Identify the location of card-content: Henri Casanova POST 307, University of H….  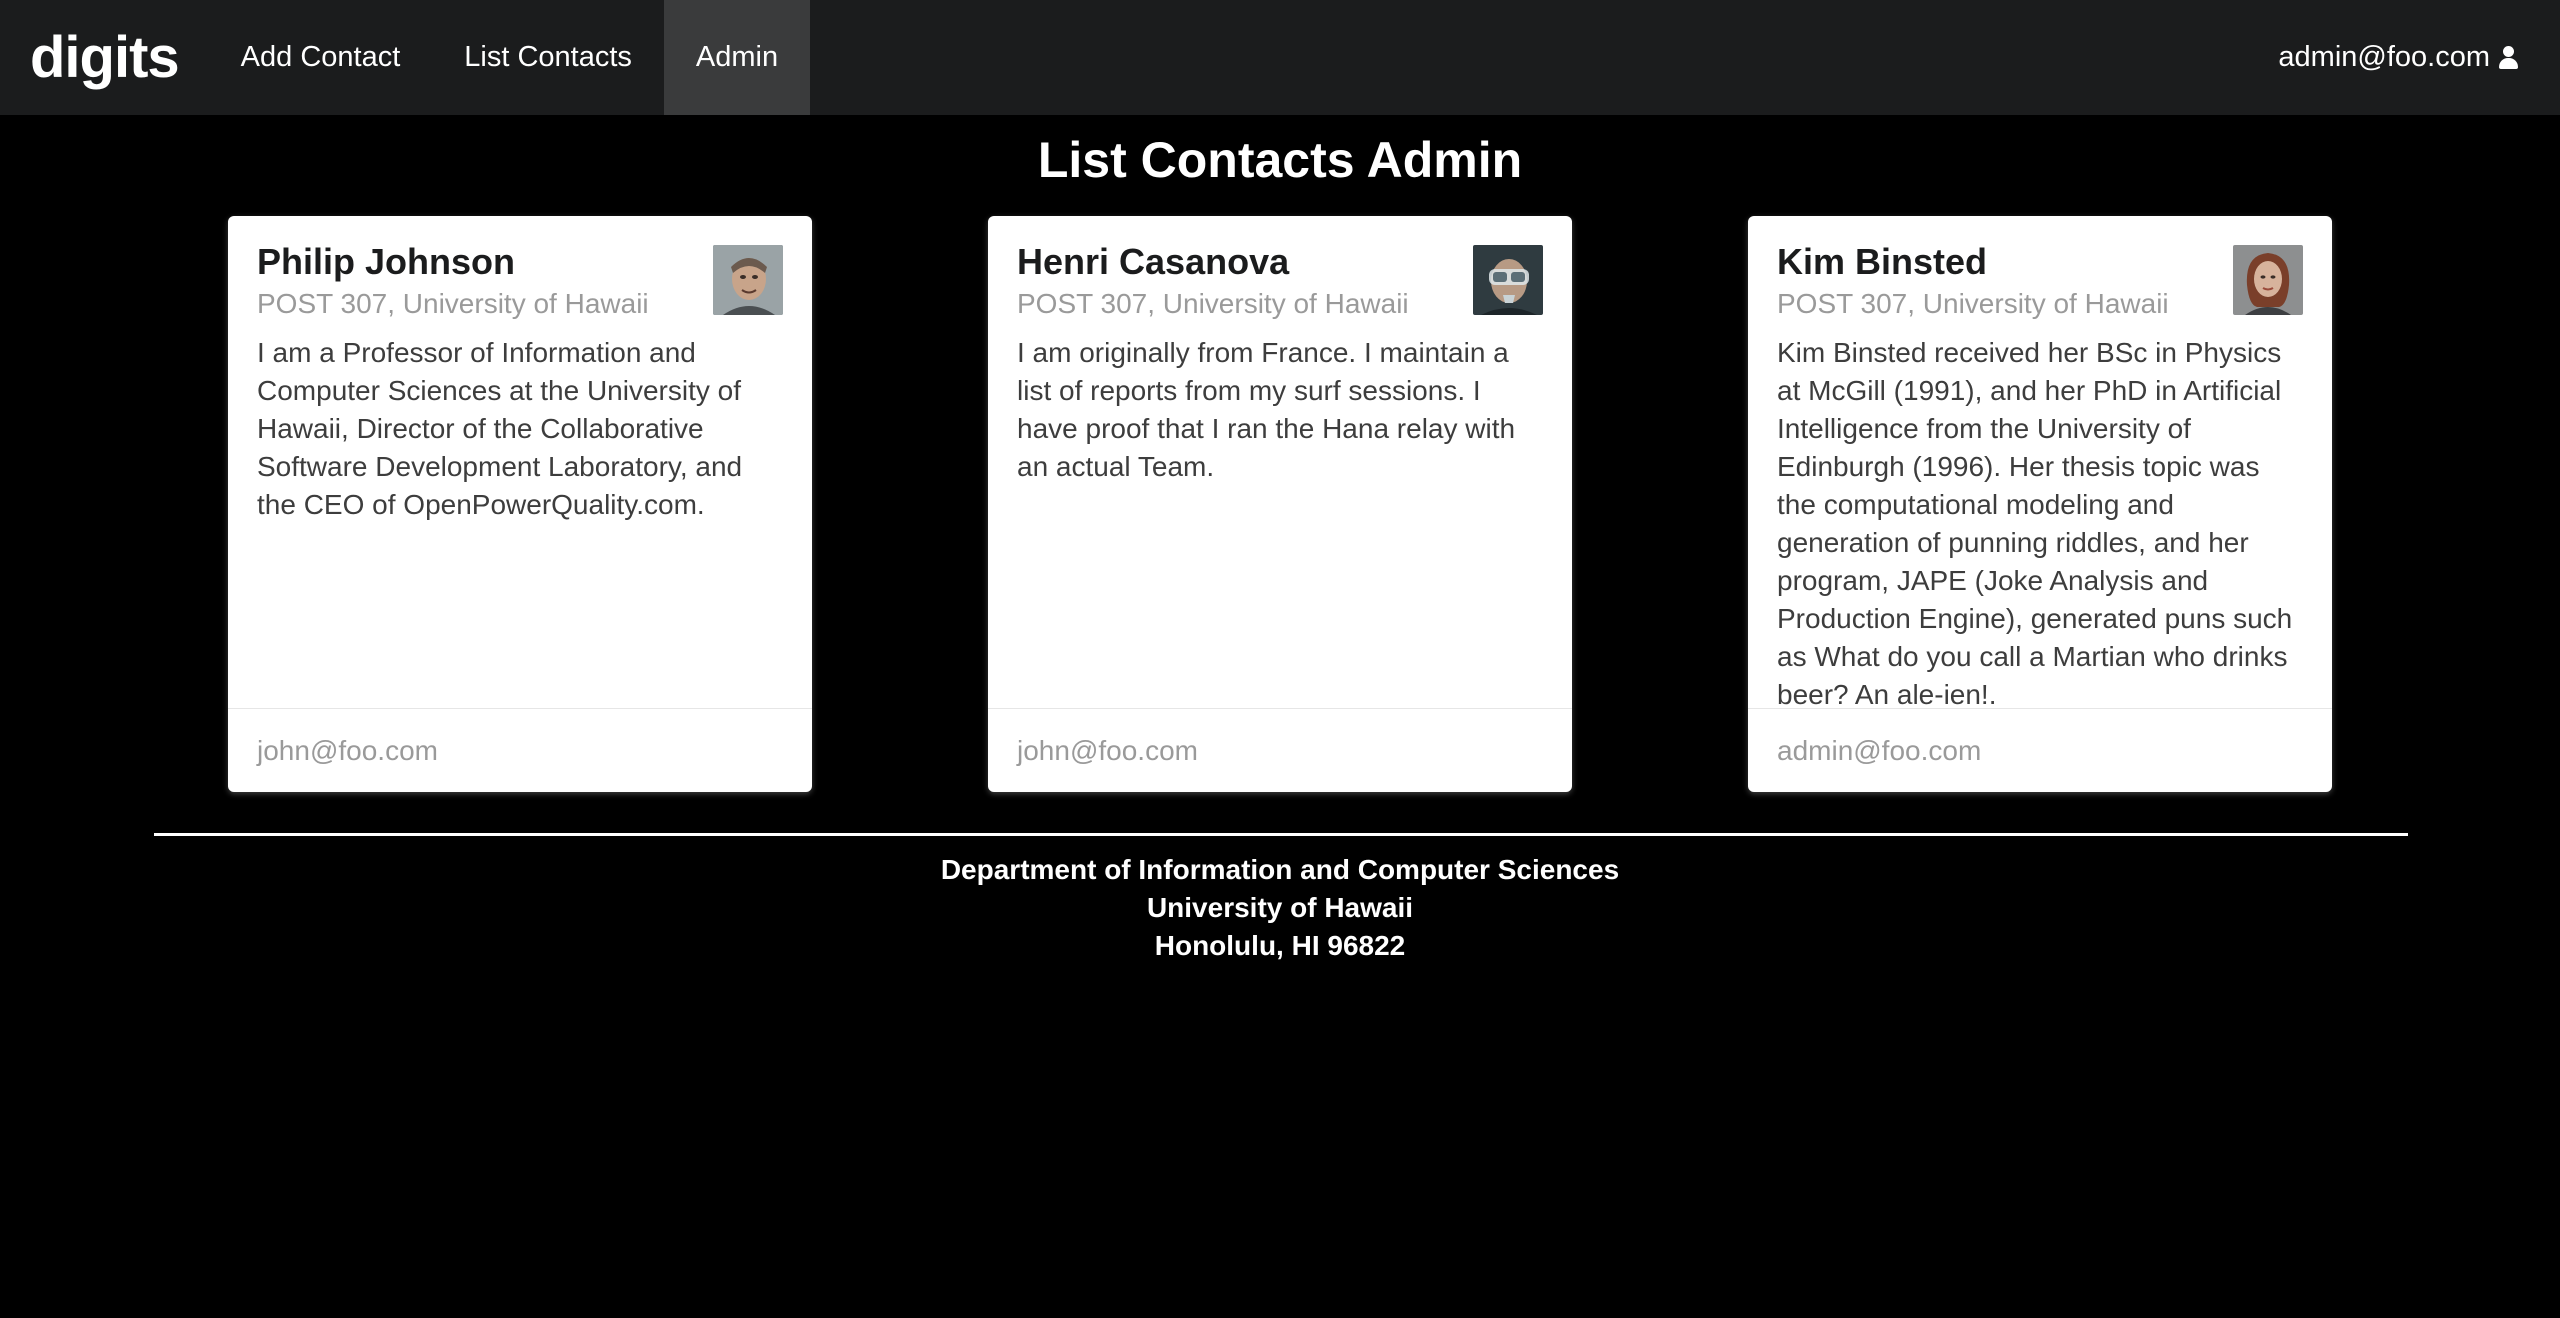
(1280, 462).